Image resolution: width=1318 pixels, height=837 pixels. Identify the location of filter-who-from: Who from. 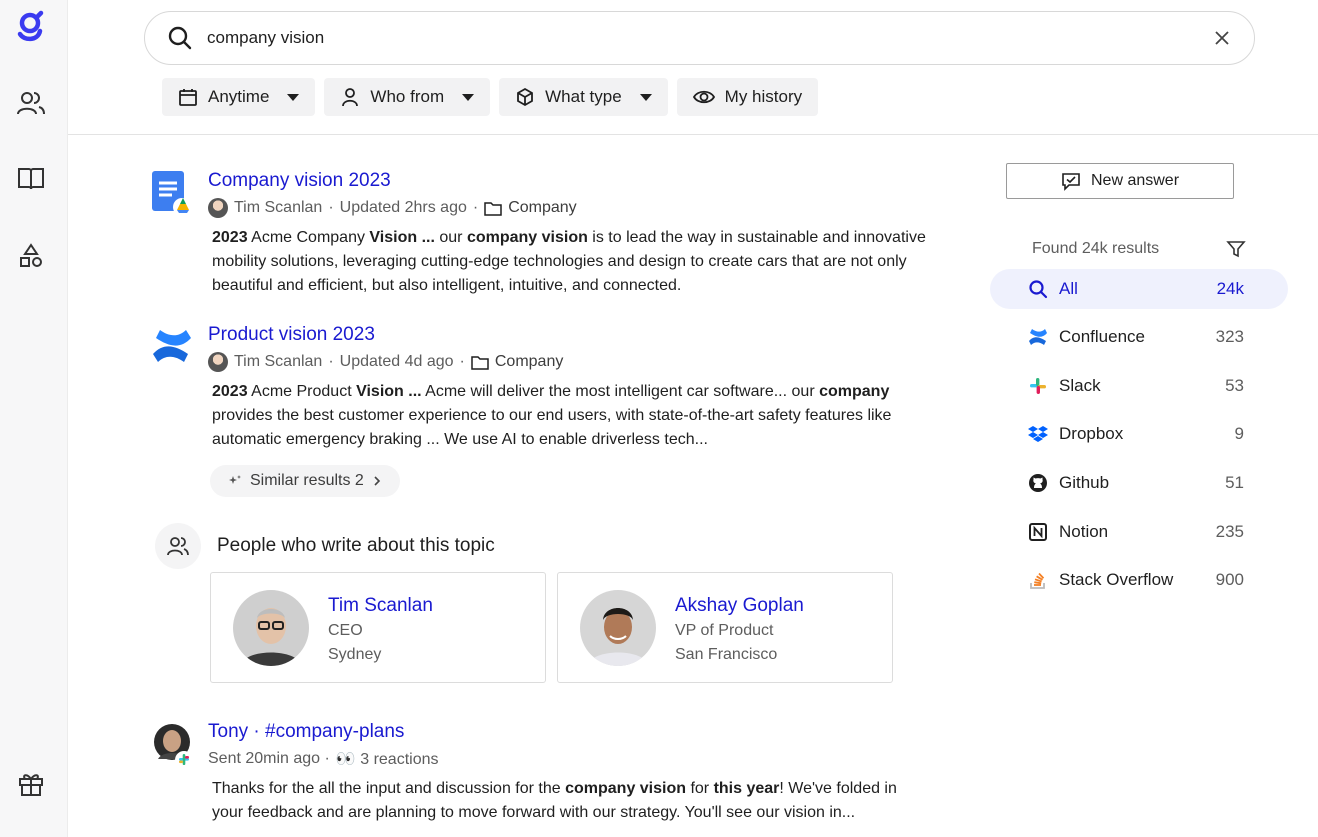
(407, 97).